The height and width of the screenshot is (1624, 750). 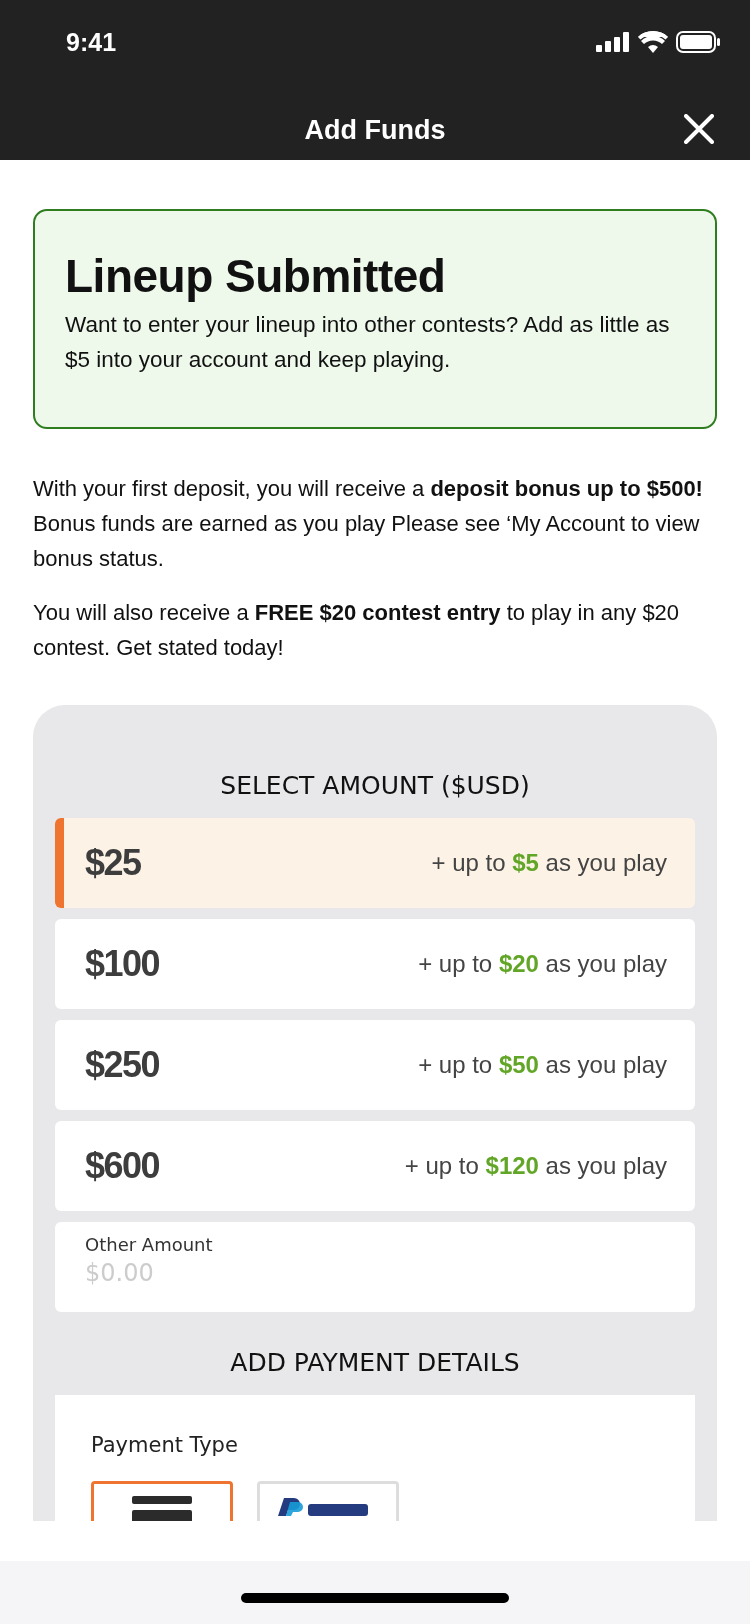 I want to click on status-time: 9:41, so click(x=91, y=42).